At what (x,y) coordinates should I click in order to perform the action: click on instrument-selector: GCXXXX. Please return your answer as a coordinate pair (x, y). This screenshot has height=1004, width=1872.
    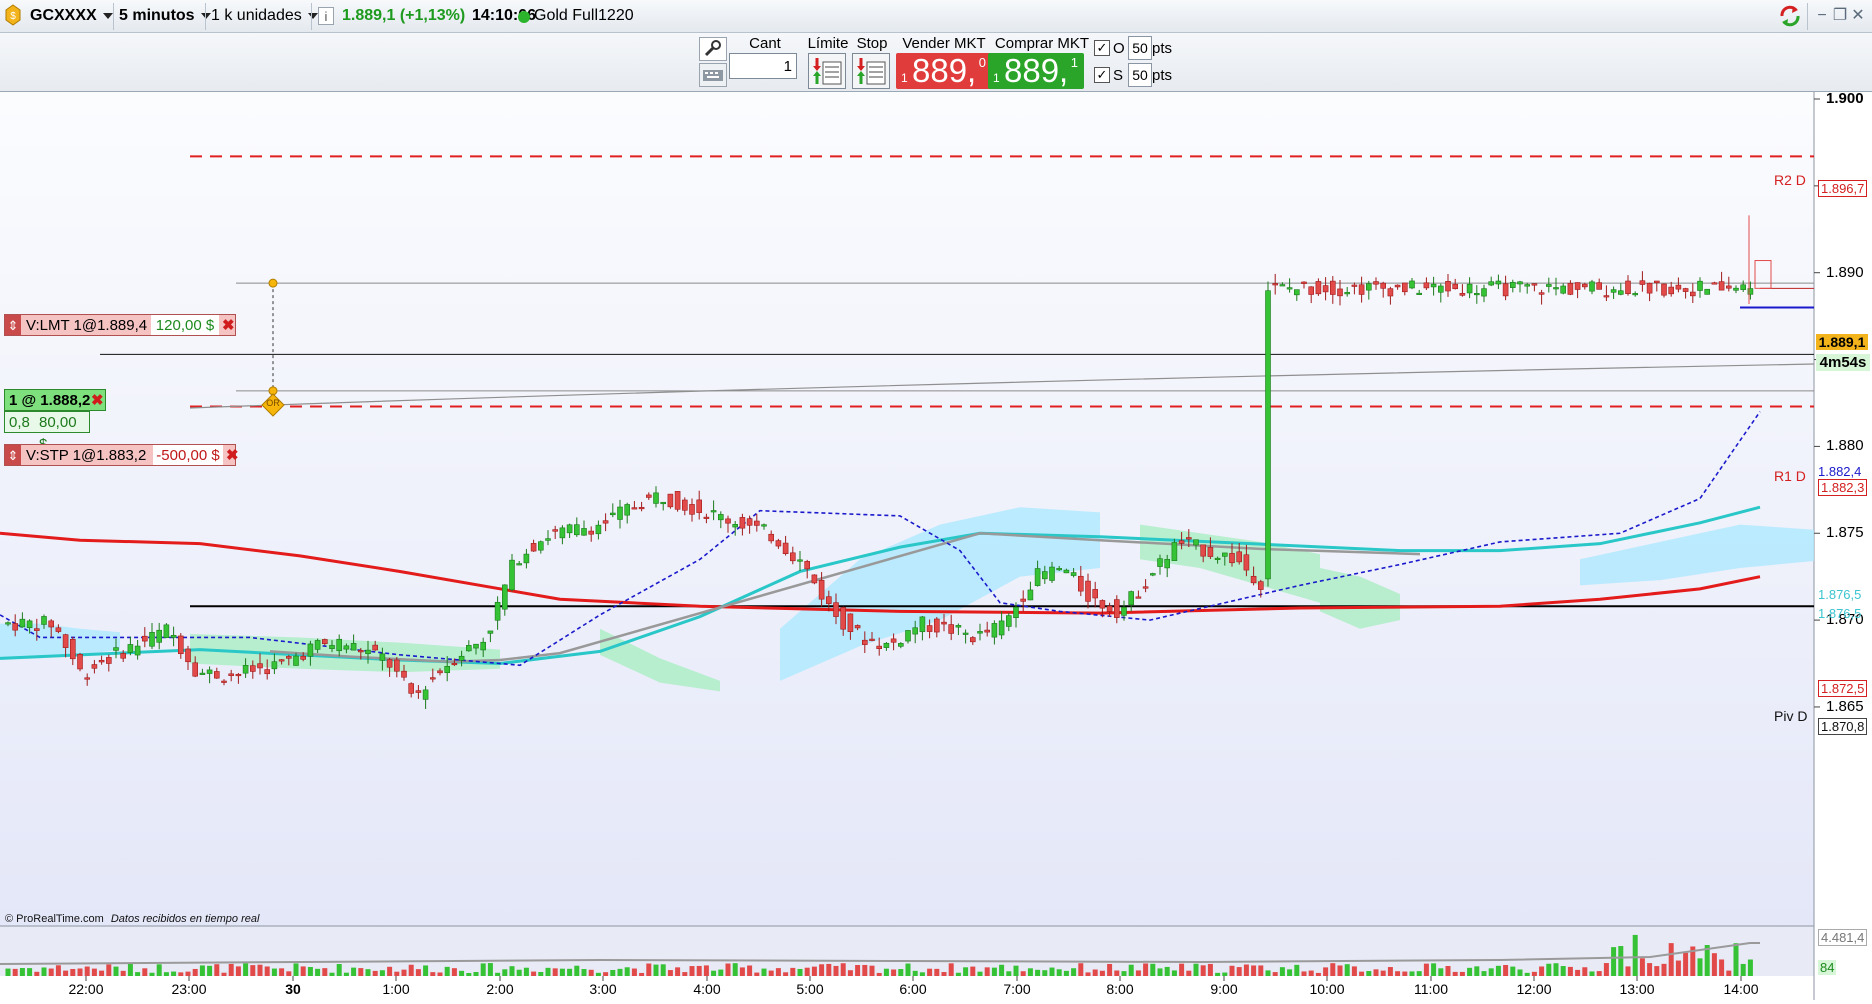
    Looking at the image, I should click on (71, 16).